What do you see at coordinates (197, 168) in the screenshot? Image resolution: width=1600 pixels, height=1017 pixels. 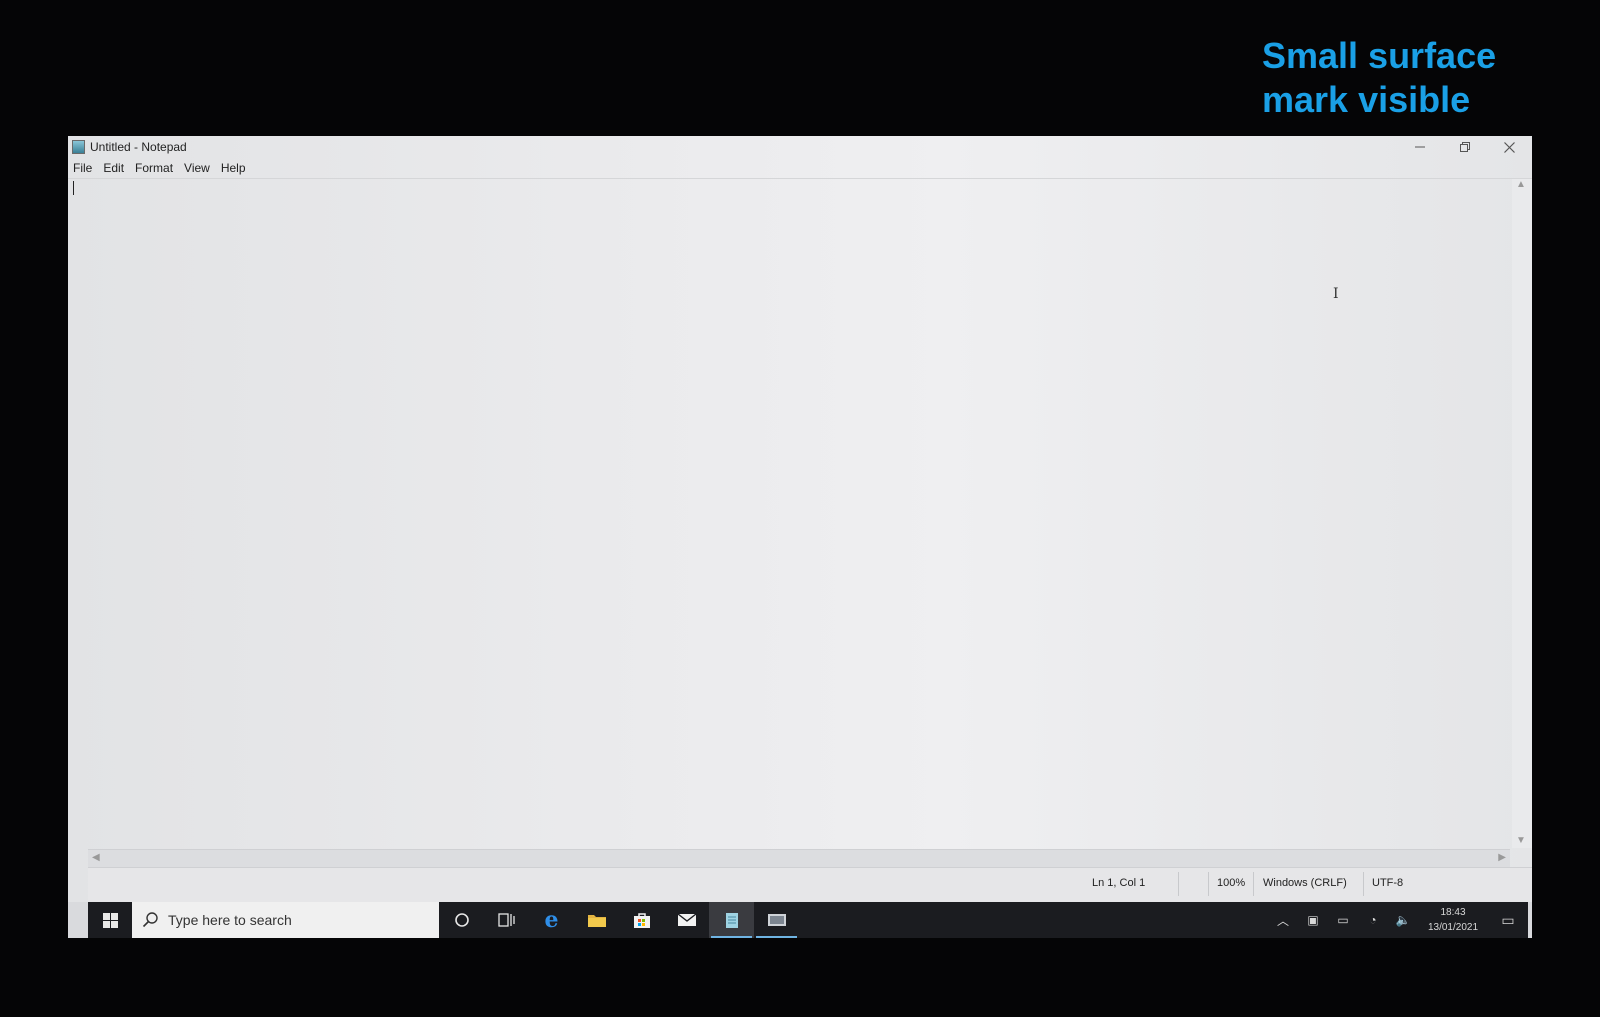 I see `menu-view: View` at bounding box center [197, 168].